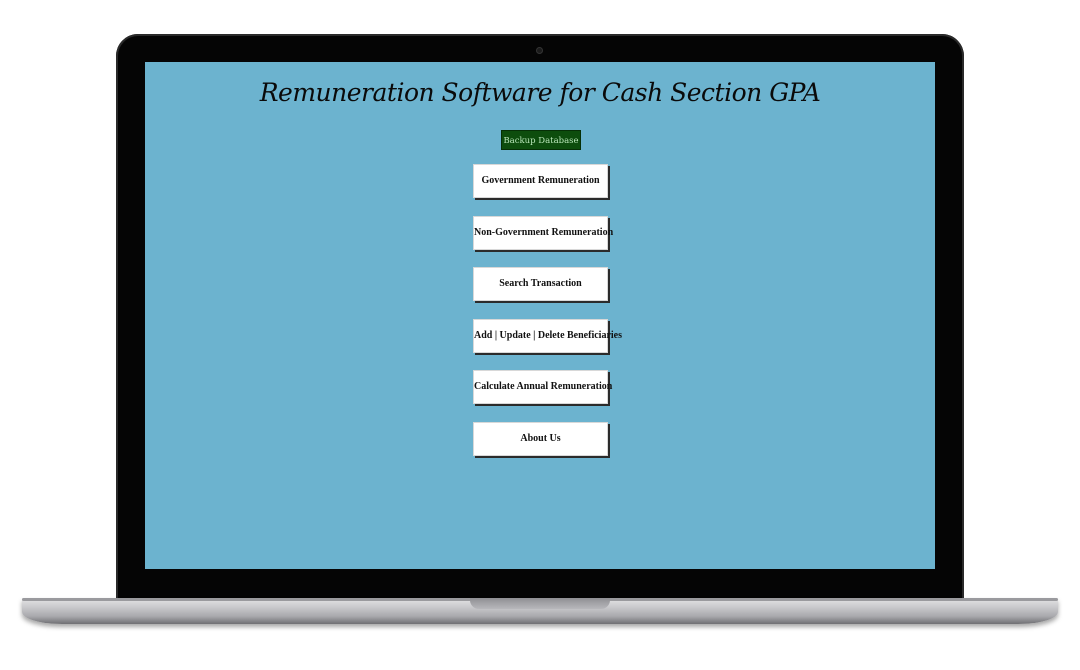 The image size is (1080, 670). What do you see at coordinates (543, 233) in the screenshot?
I see `non-government-remuneration-button: Non-Government Remuneration` at bounding box center [543, 233].